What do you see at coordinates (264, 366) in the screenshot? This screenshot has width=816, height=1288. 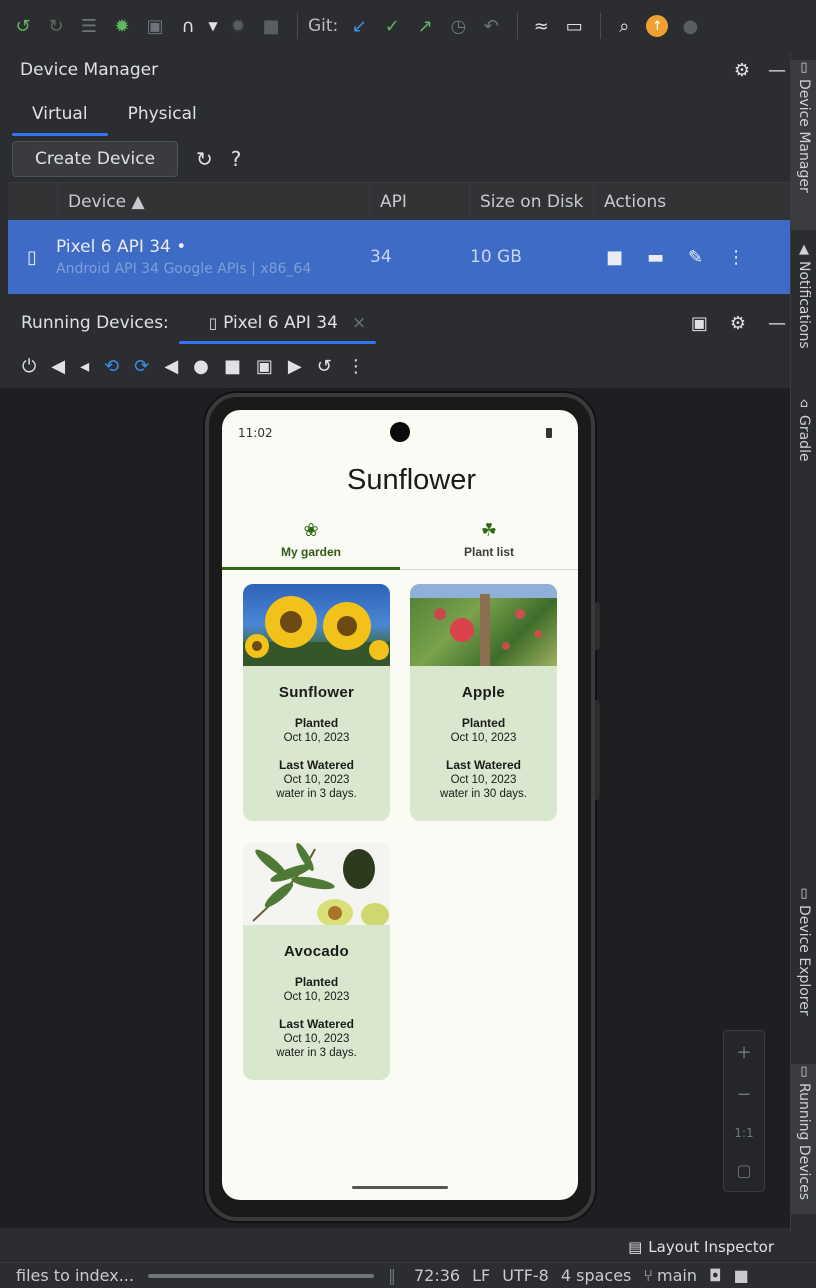 I see `camera-icon: ▣` at bounding box center [264, 366].